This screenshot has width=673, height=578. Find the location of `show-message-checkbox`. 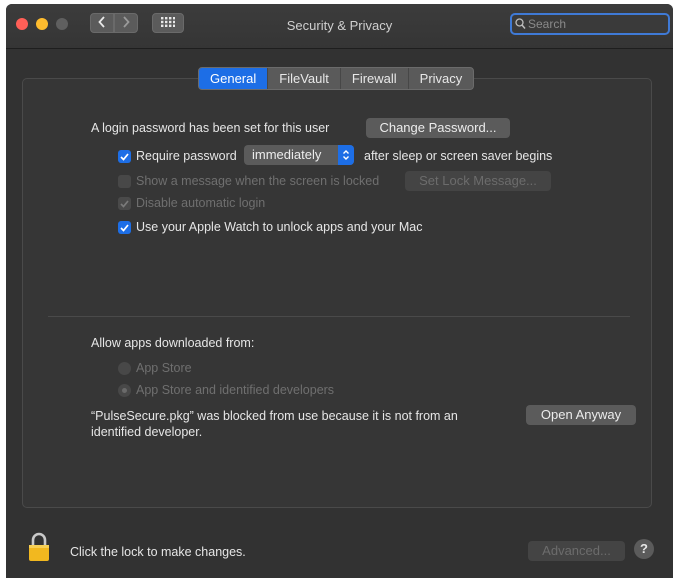

show-message-checkbox is located at coordinates (124, 181).